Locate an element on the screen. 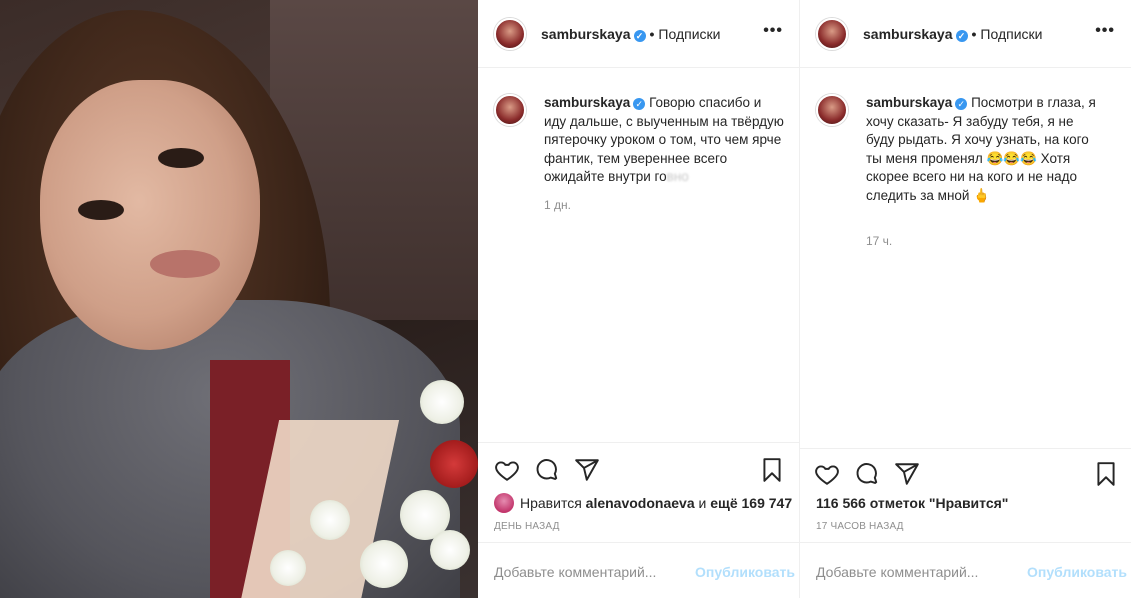 Image resolution: width=1131 pixels, height=598 pixels. likes-count: ещё 169 747 is located at coordinates (751, 503).